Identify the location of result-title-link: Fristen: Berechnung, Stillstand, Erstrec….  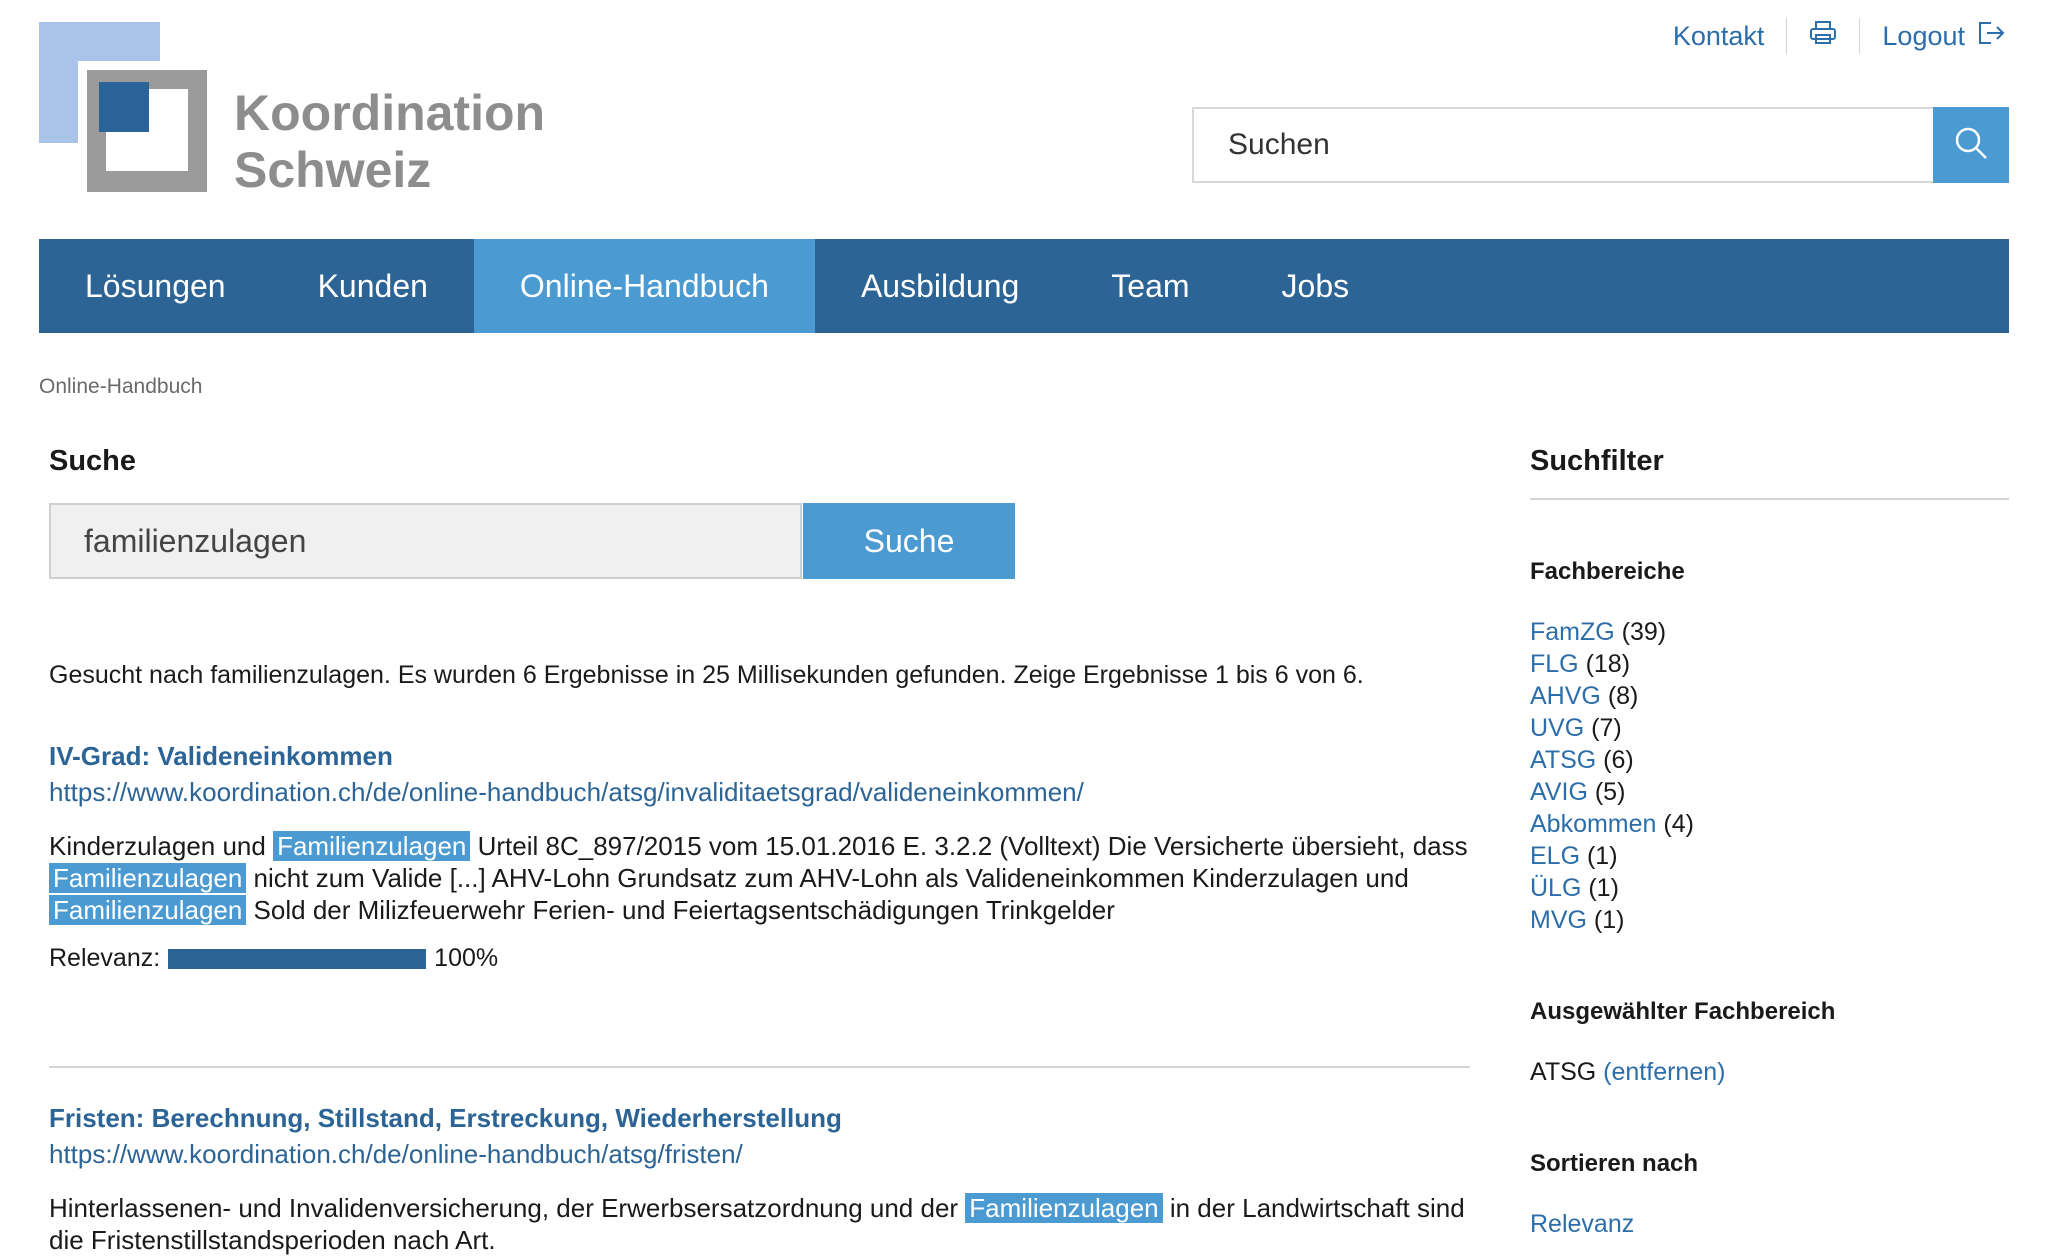
(759, 1118).